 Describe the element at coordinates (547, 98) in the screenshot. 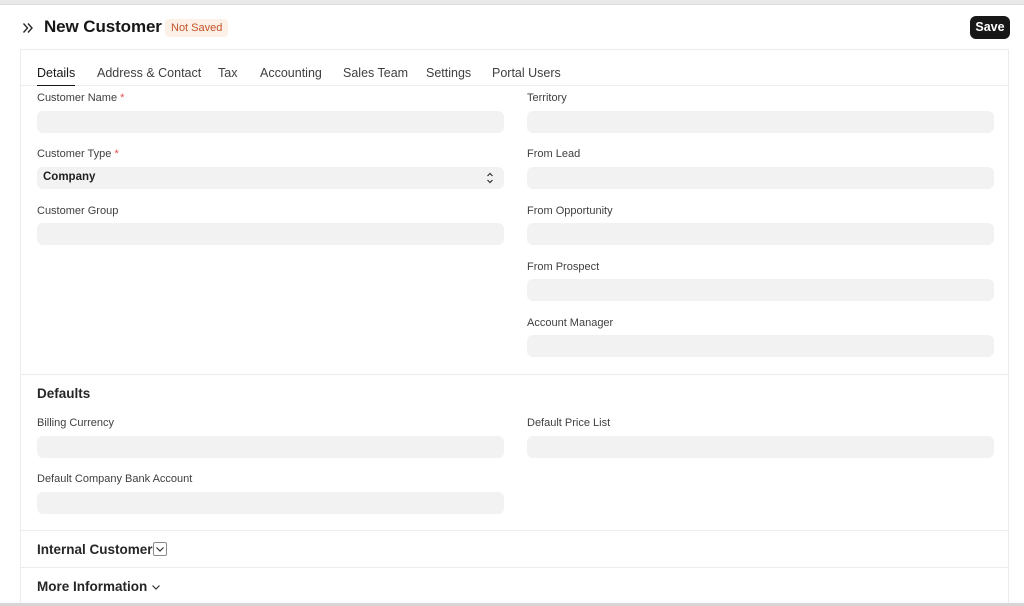

I see `territory-label: Territory` at that location.